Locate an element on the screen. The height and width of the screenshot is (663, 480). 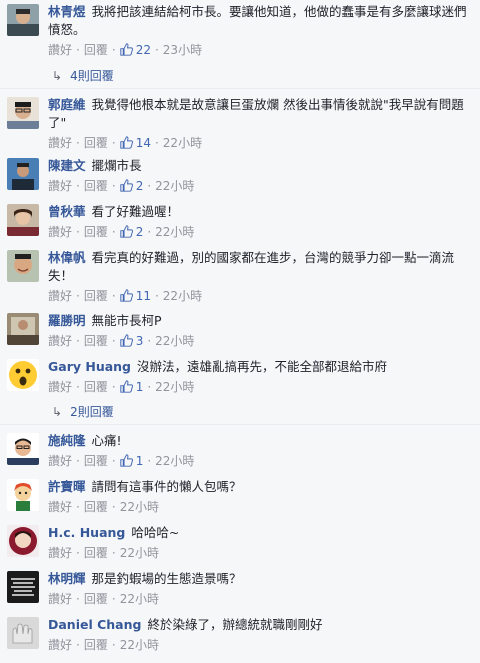
like-count: 14 is located at coordinates (143, 143).